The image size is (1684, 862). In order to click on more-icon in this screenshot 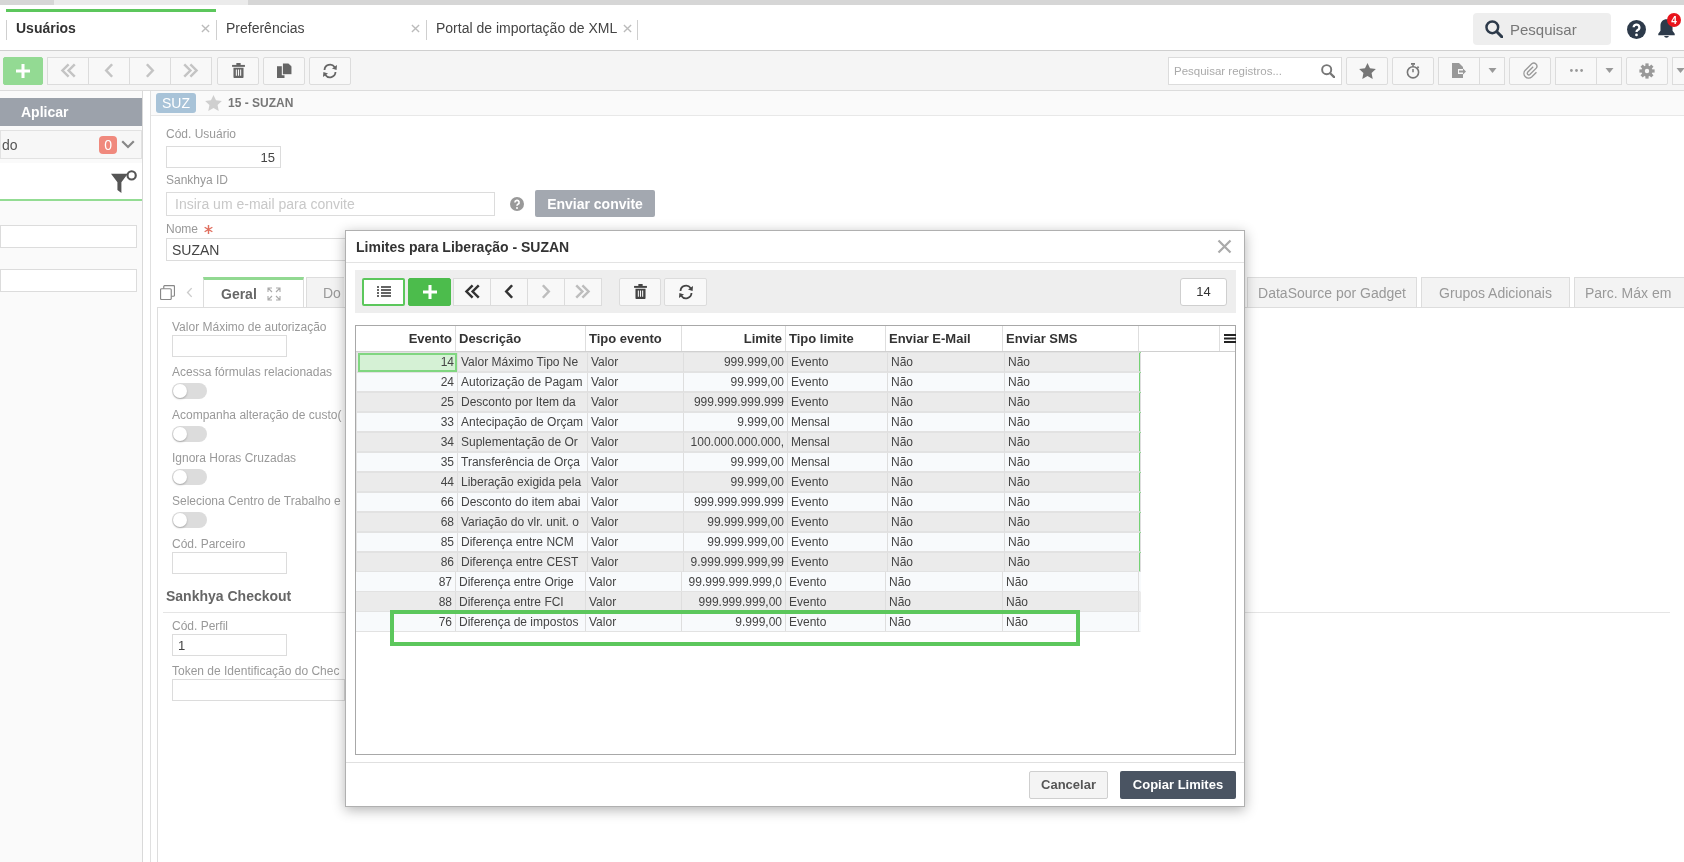, I will do `click(1576, 70)`.